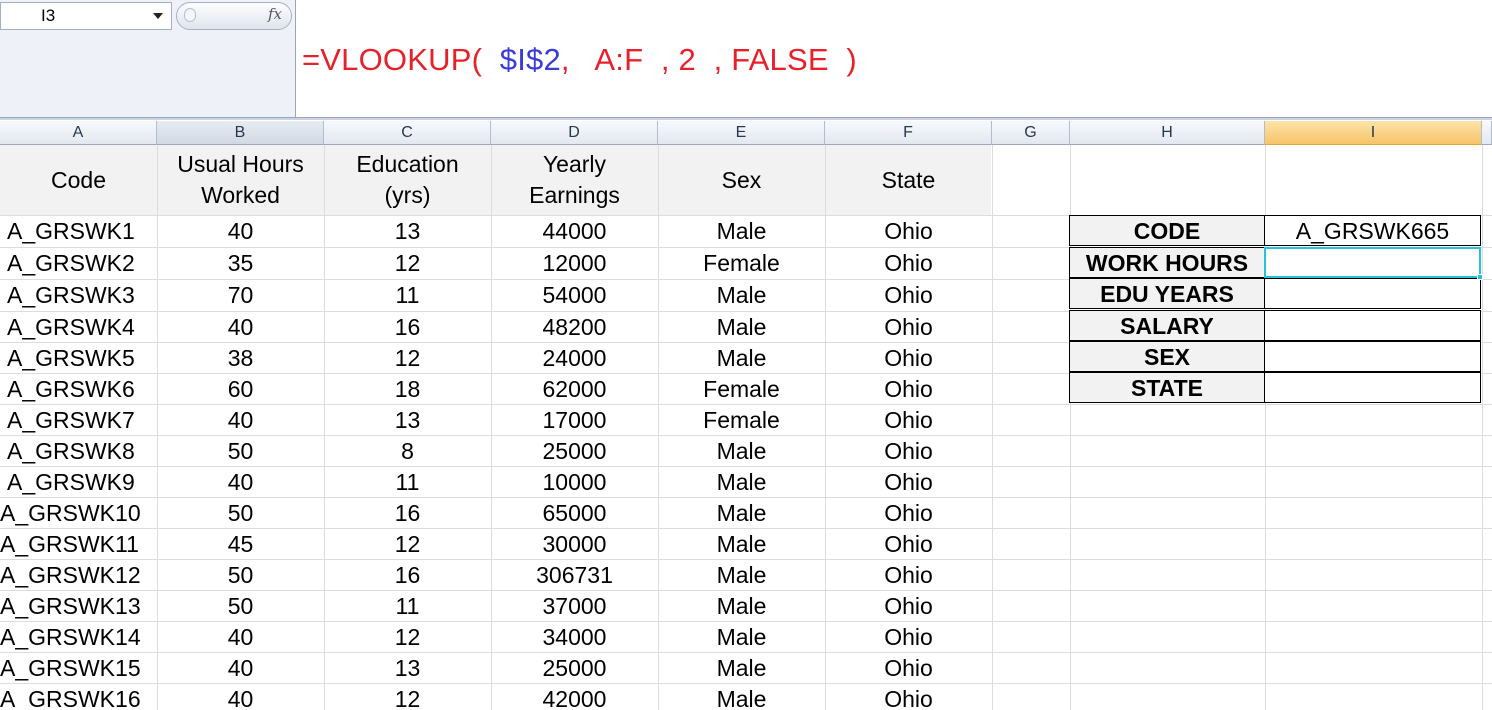 The image size is (1492, 710). Describe the element at coordinates (78, 419) in the screenshot. I see `cell-code: A_GRSWK7` at that location.